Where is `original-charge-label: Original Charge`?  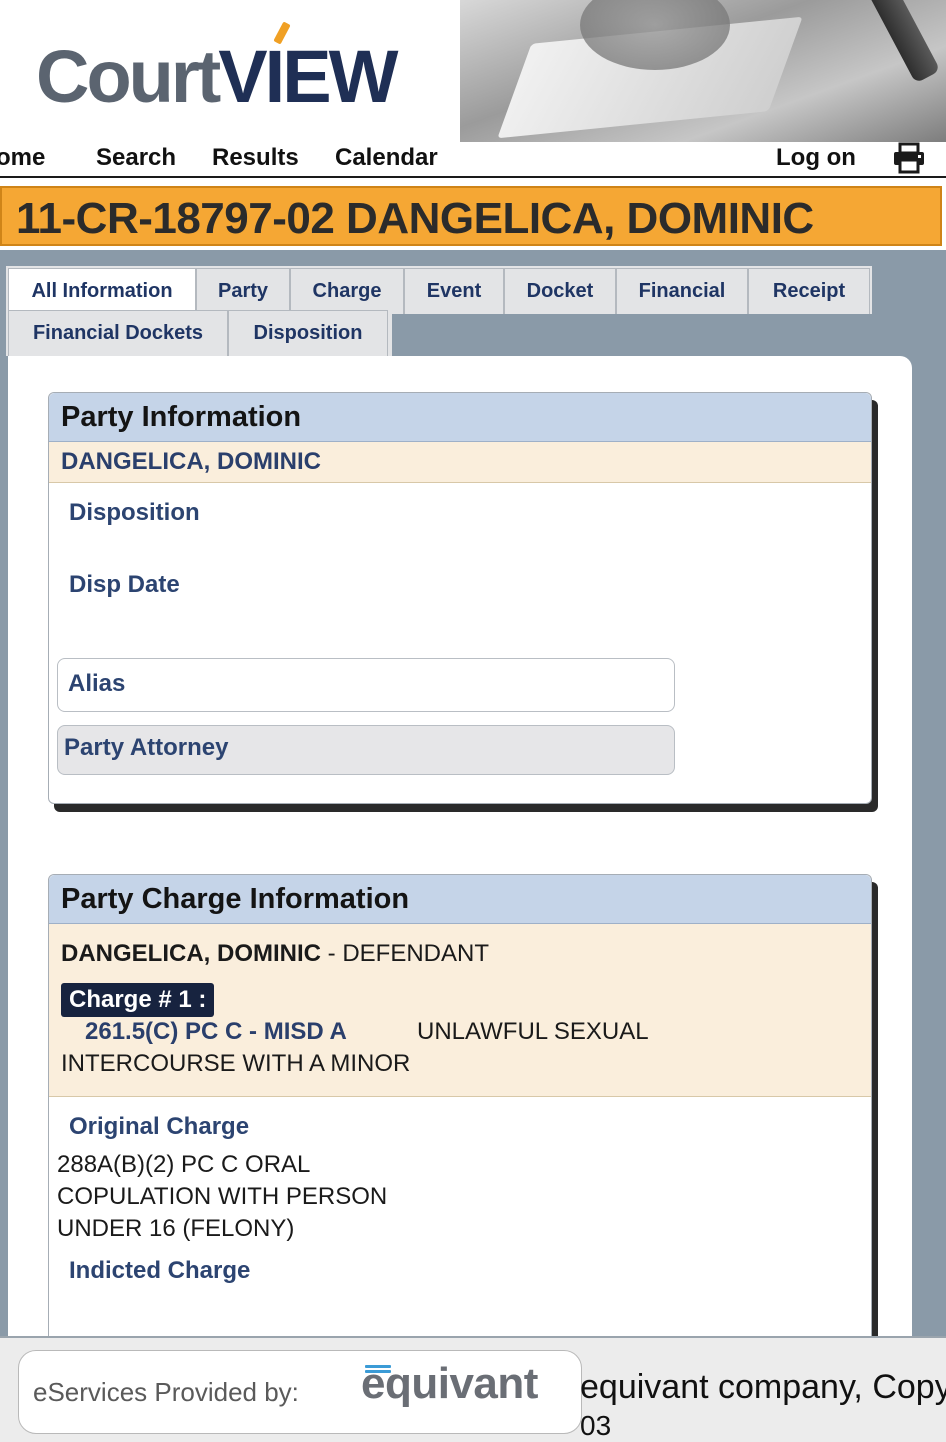 original-charge-label: Original Charge is located at coordinates (159, 1126).